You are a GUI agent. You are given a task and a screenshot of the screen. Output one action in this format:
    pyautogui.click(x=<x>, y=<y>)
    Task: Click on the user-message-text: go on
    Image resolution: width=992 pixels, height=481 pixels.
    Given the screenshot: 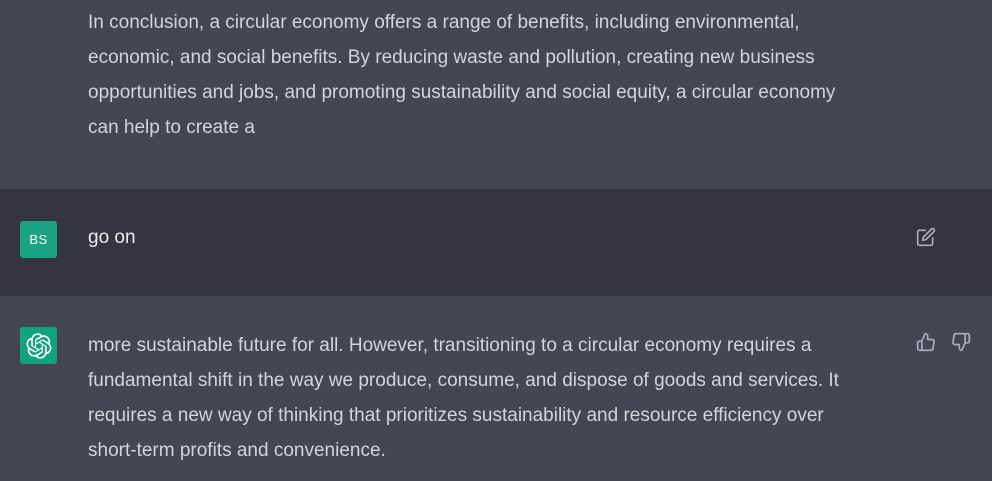 What is the action you would take?
    pyautogui.click(x=112, y=237)
    